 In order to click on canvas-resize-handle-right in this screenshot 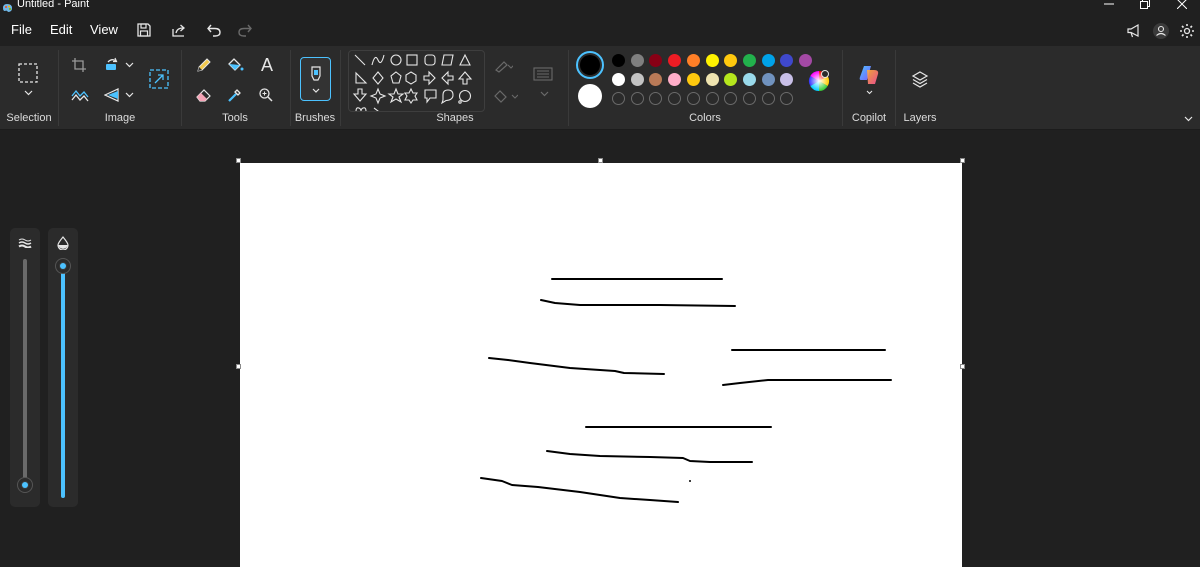, I will do `click(962, 366)`.